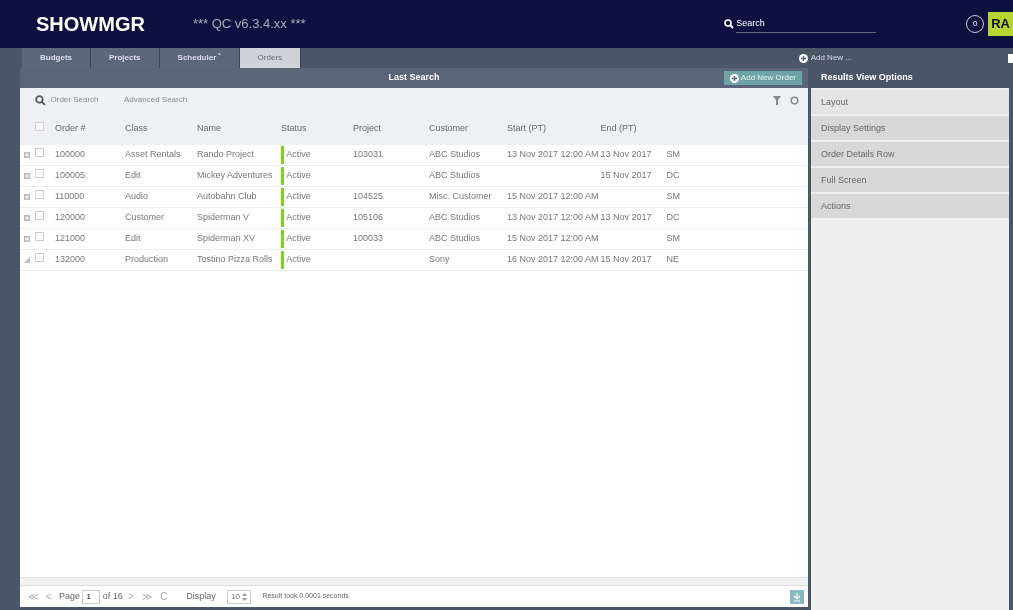  What do you see at coordinates (368, 196) in the screenshot?
I see `table-cell: 104525` at bounding box center [368, 196].